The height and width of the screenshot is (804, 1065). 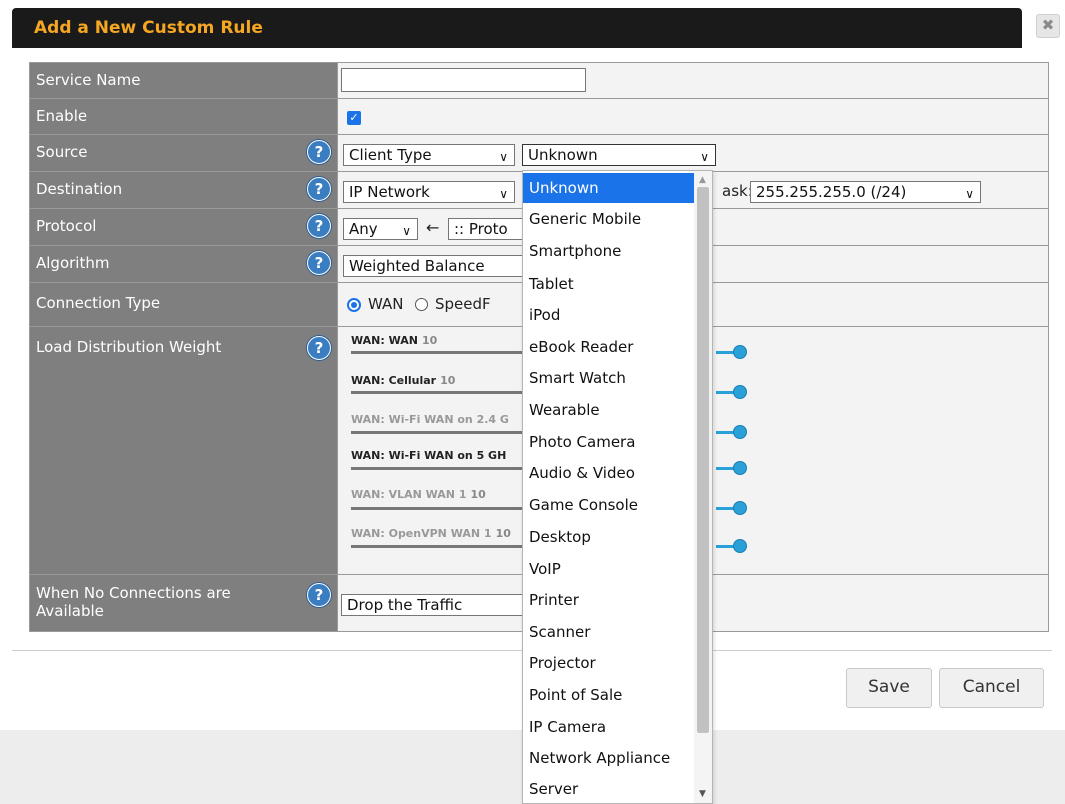 I want to click on dropdown-option: Generic Mobile, so click(x=609, y=219).